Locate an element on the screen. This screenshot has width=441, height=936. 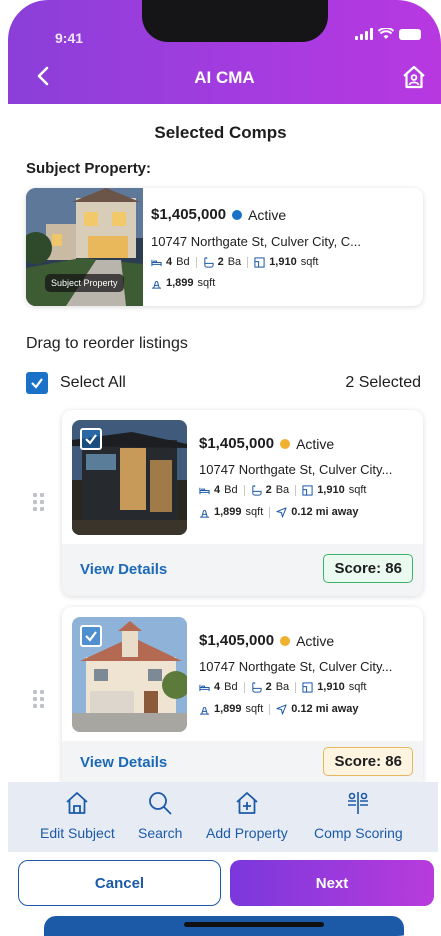
search-icon is located at coordinates (160, 803).